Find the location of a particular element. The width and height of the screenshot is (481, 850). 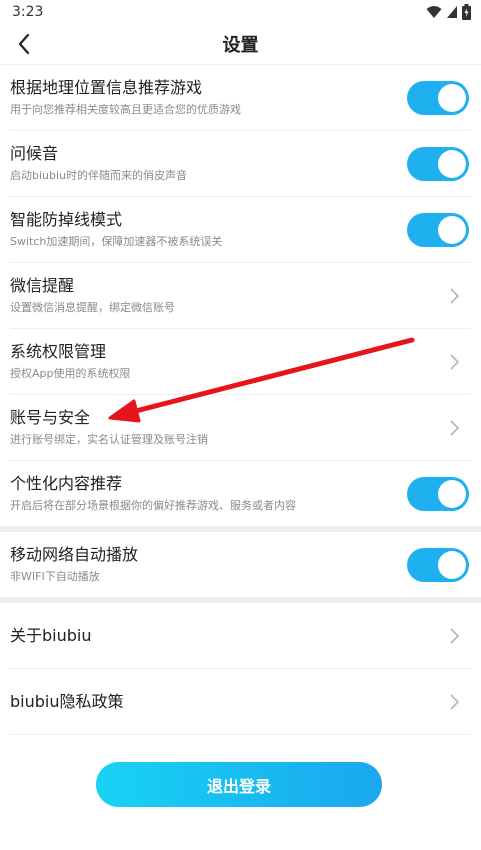

setting-subtitle: 启动biubiu时的伴随而来的俏皮声音 is located at coordinates (99, 175).